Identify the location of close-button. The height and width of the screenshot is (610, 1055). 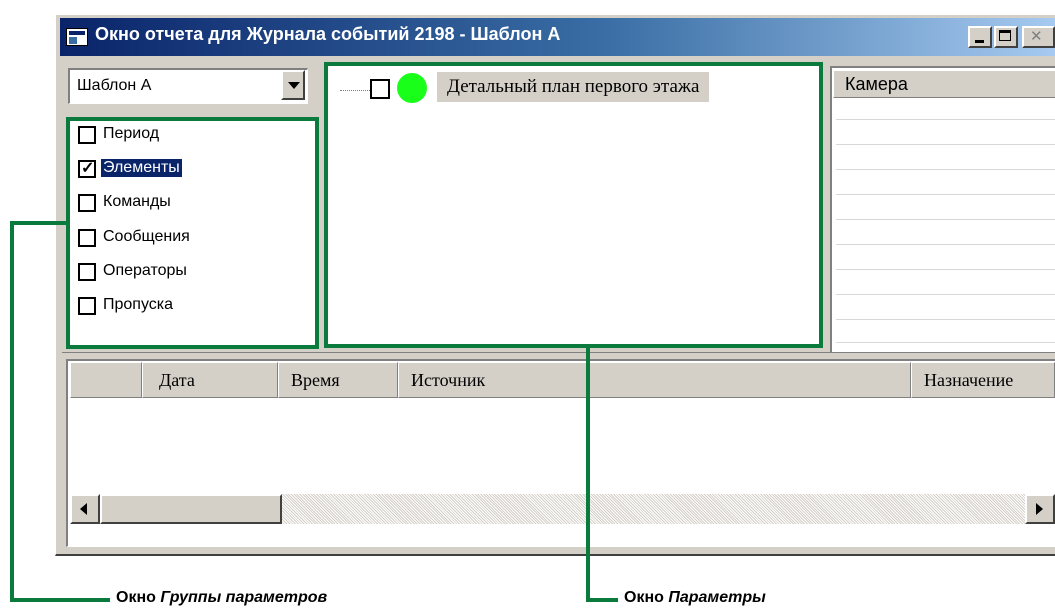
(1038, 37).